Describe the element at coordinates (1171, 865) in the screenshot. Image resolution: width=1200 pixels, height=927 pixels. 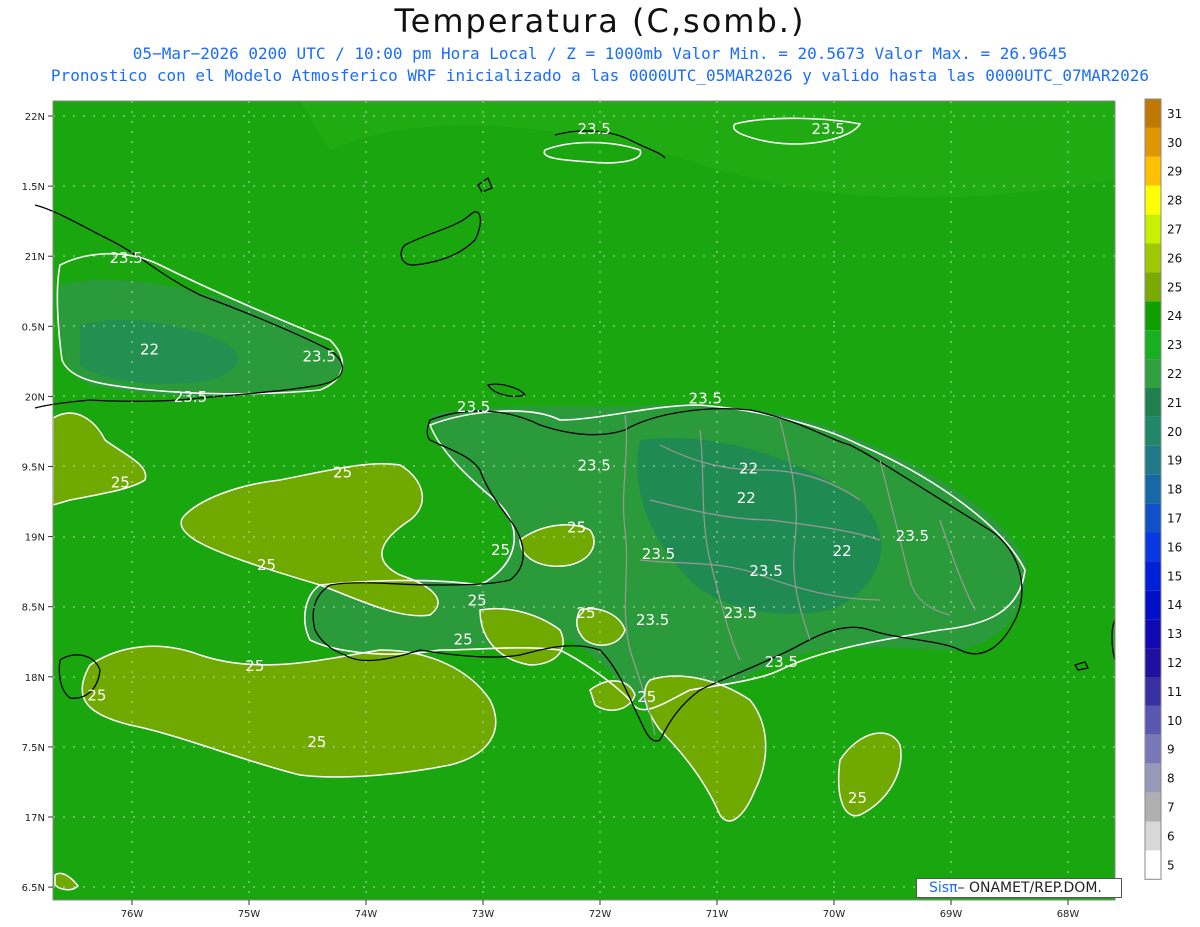
I see `colorbar-label: 5` at that location.